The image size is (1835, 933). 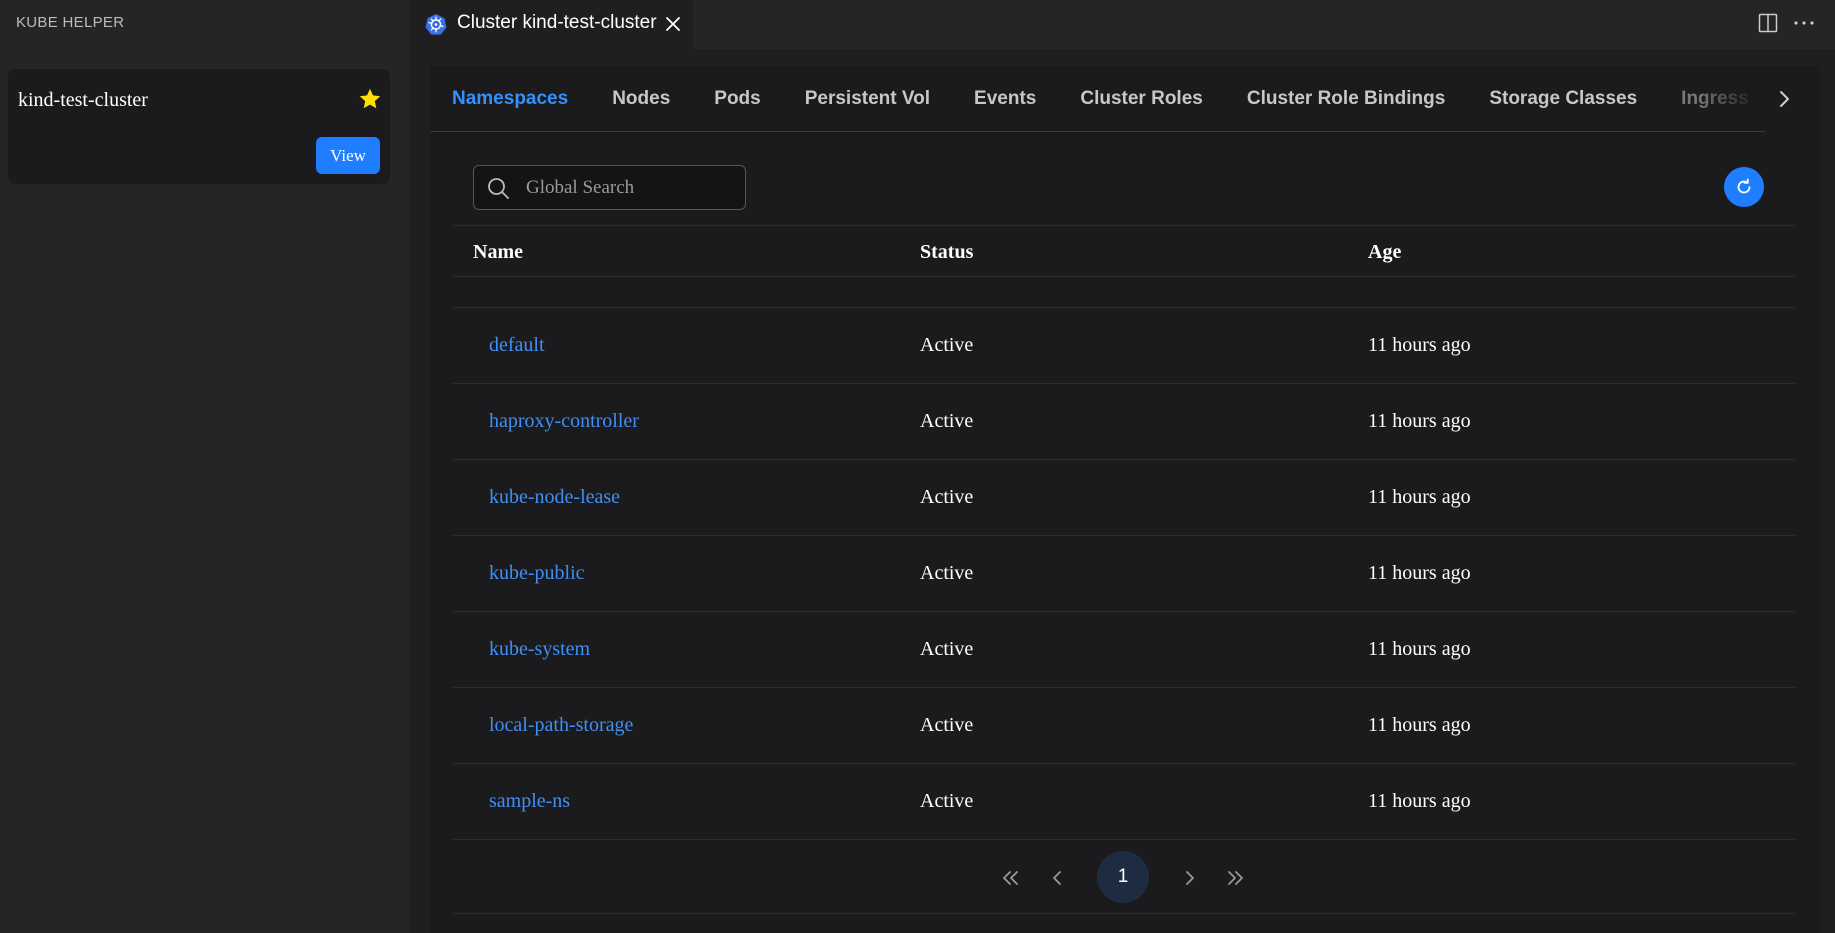 I want to click on search-input, so click(x=629, y=188).